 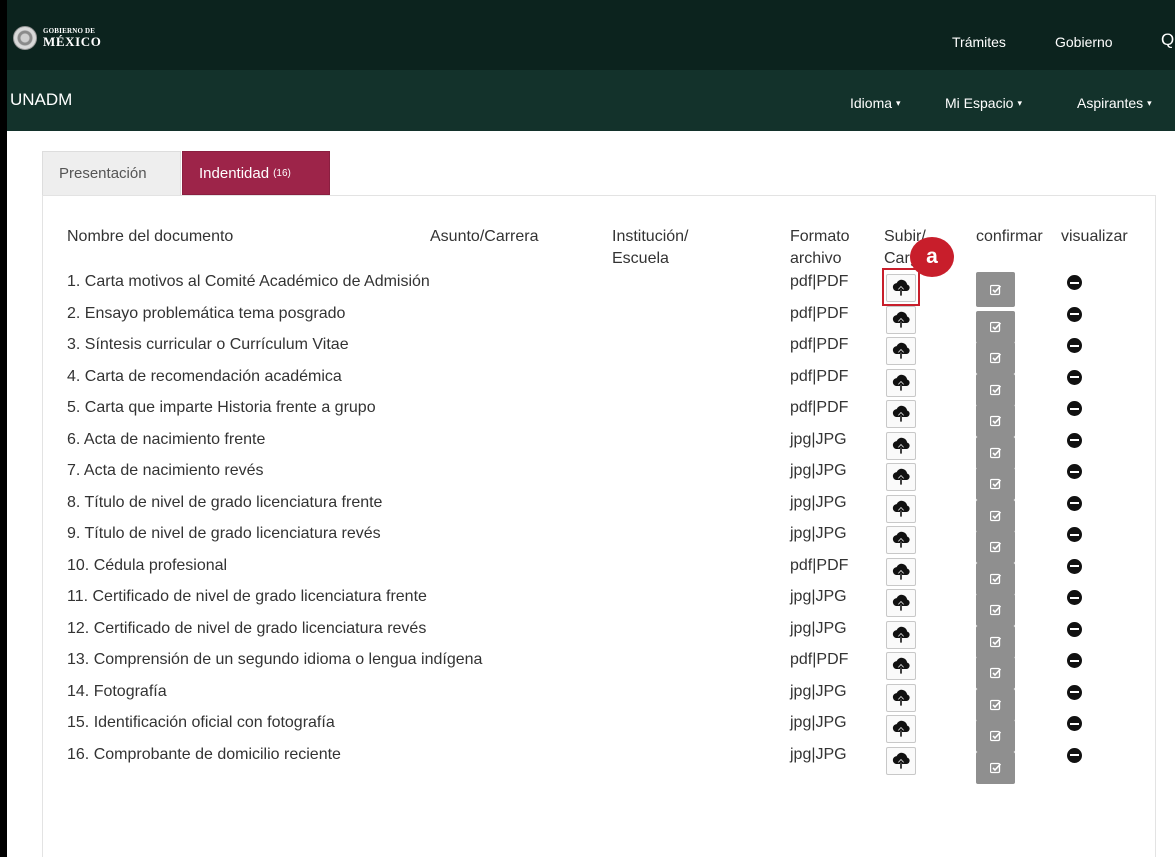 What do you see at coordinates (72, 41) in the screenshot?
I see `logo-big-text: MÉXICO` at bounding box center [72, 41].